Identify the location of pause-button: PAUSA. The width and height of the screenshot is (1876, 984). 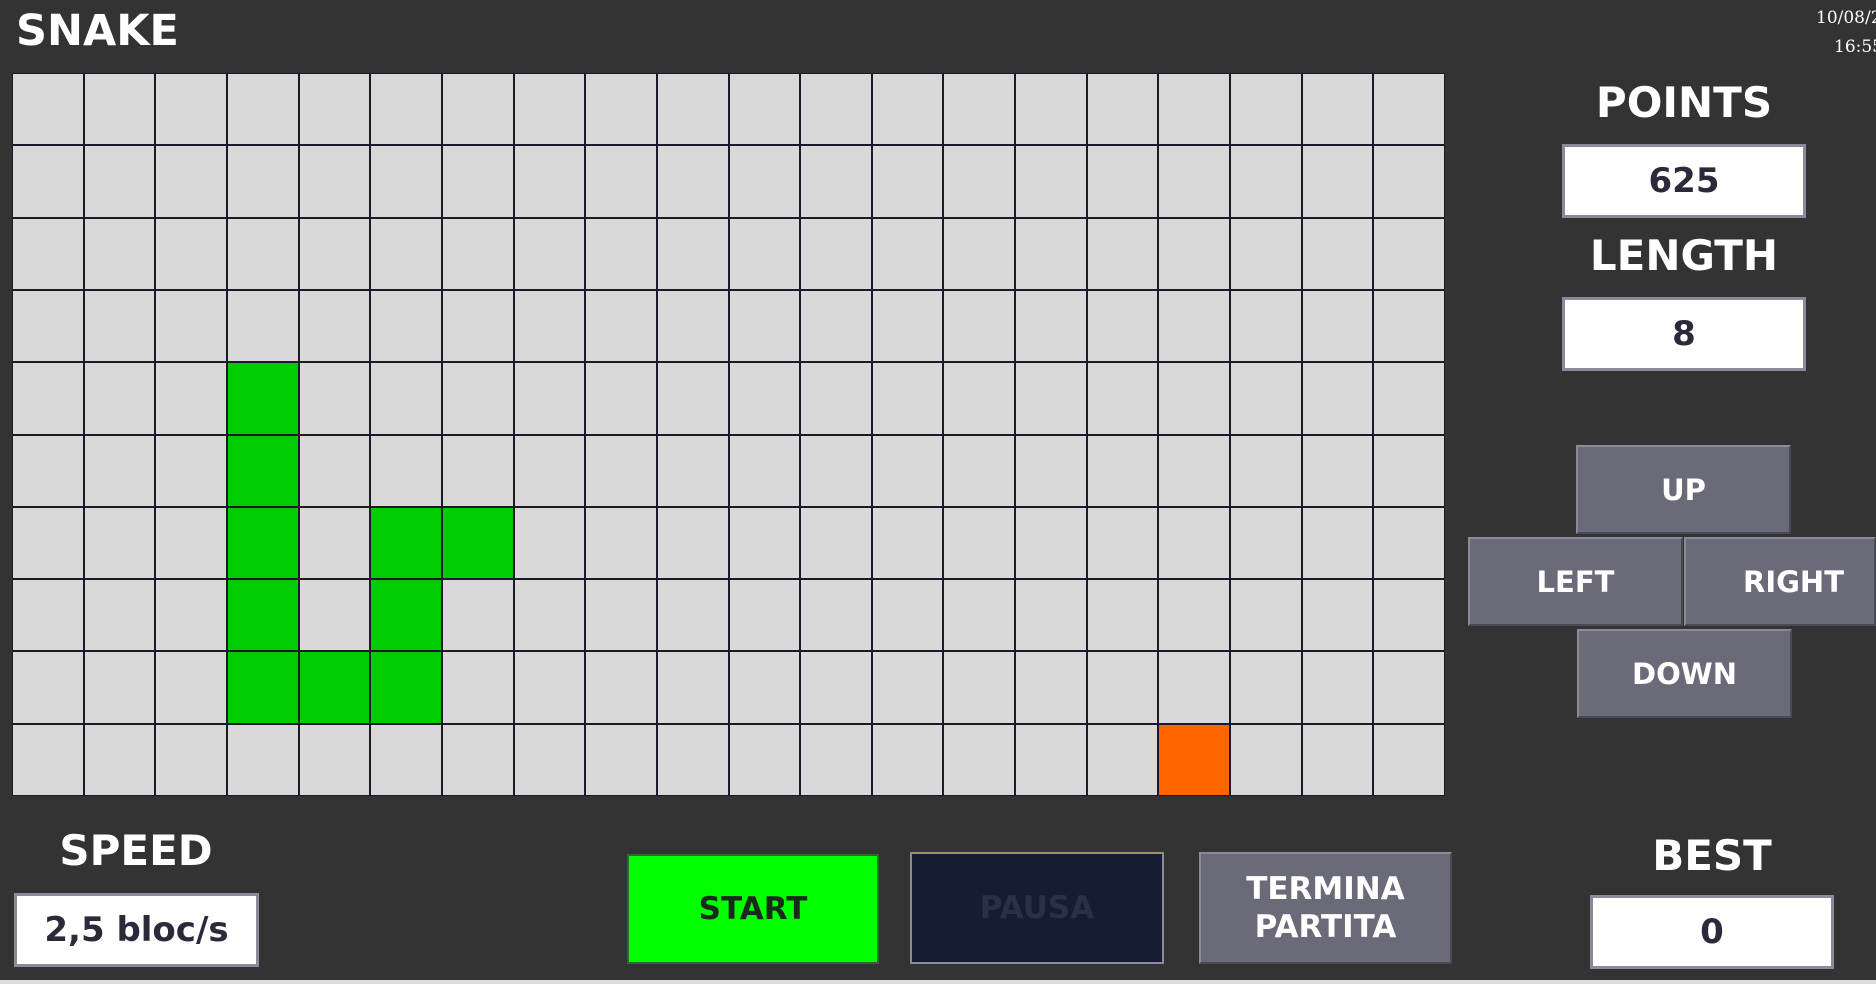
(1037, 908).